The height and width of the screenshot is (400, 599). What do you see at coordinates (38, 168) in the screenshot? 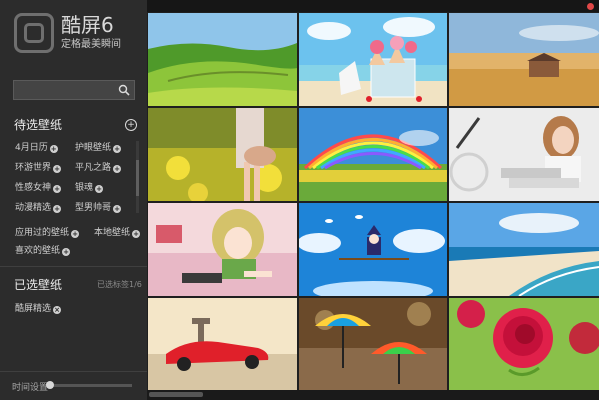
I see `category-item: 环游世界 +` at bounding box center [38, 168].